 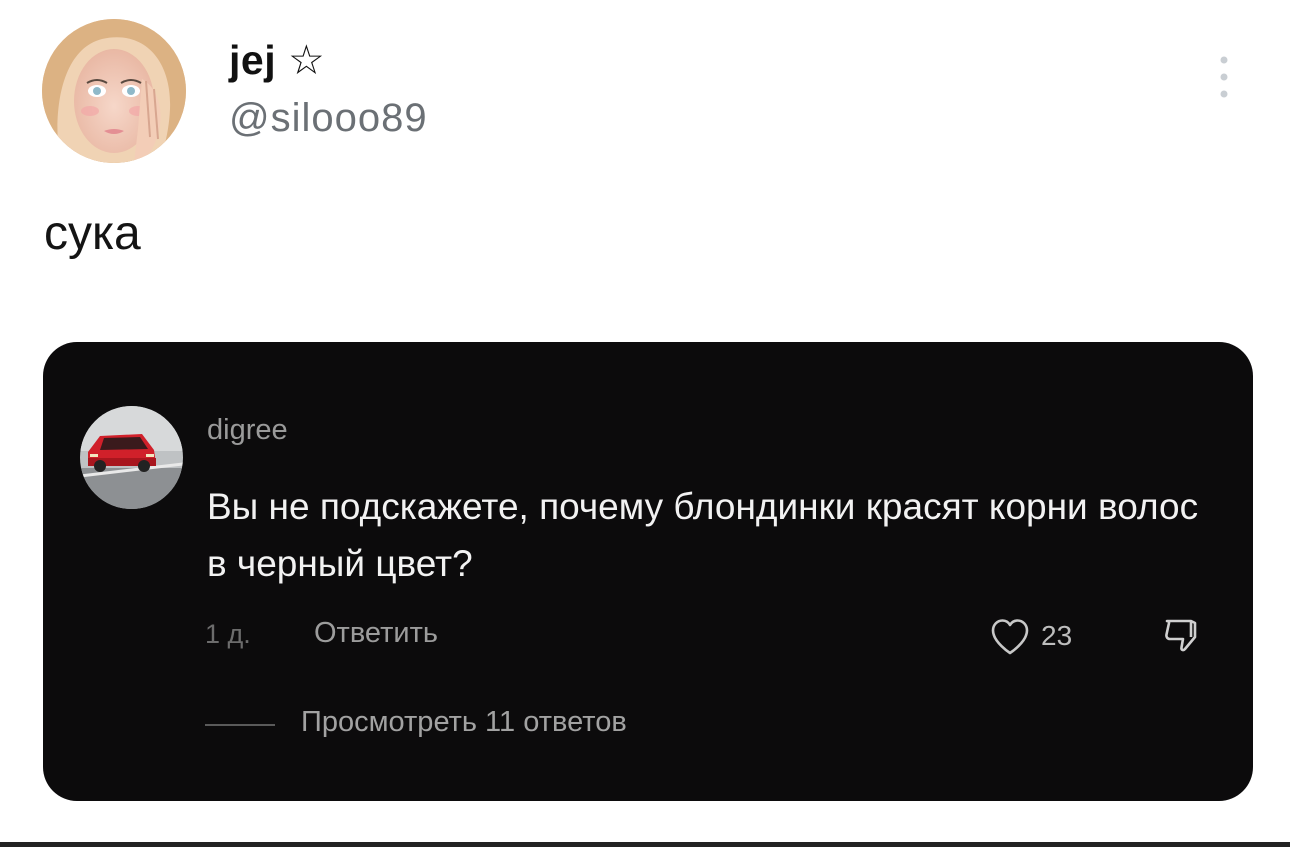 I want to click on comment-time: 1 д., so click(x=228, y=634).